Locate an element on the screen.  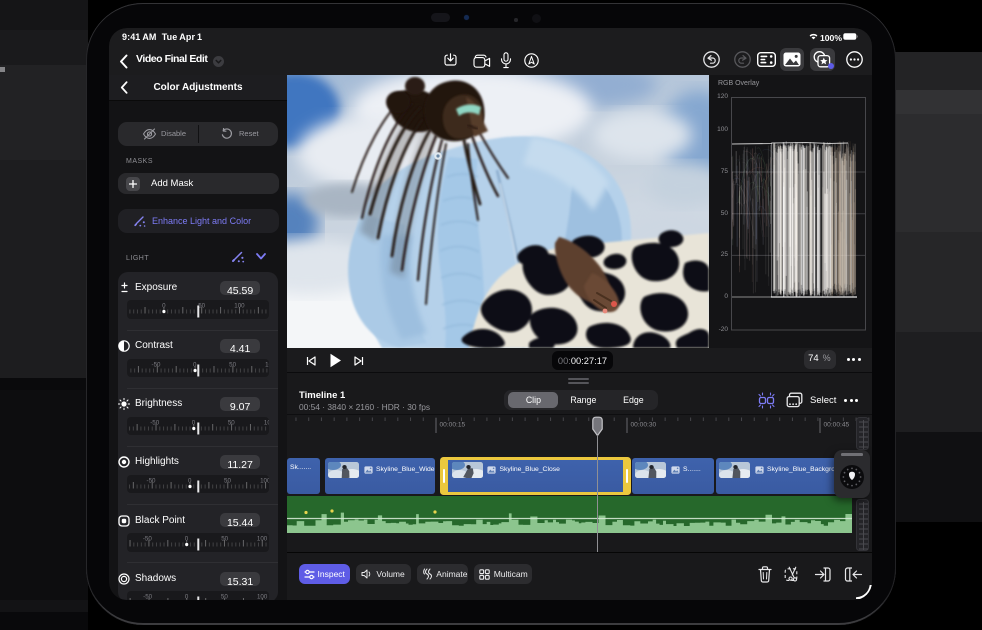
svg-text: 00:00:15 is located at coordinates (453, 425).